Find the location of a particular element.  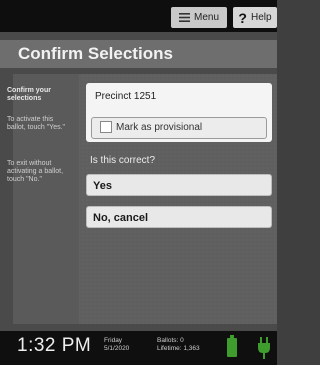

instructions-heading: Confirm your selections is located at coordinates (29, 94).